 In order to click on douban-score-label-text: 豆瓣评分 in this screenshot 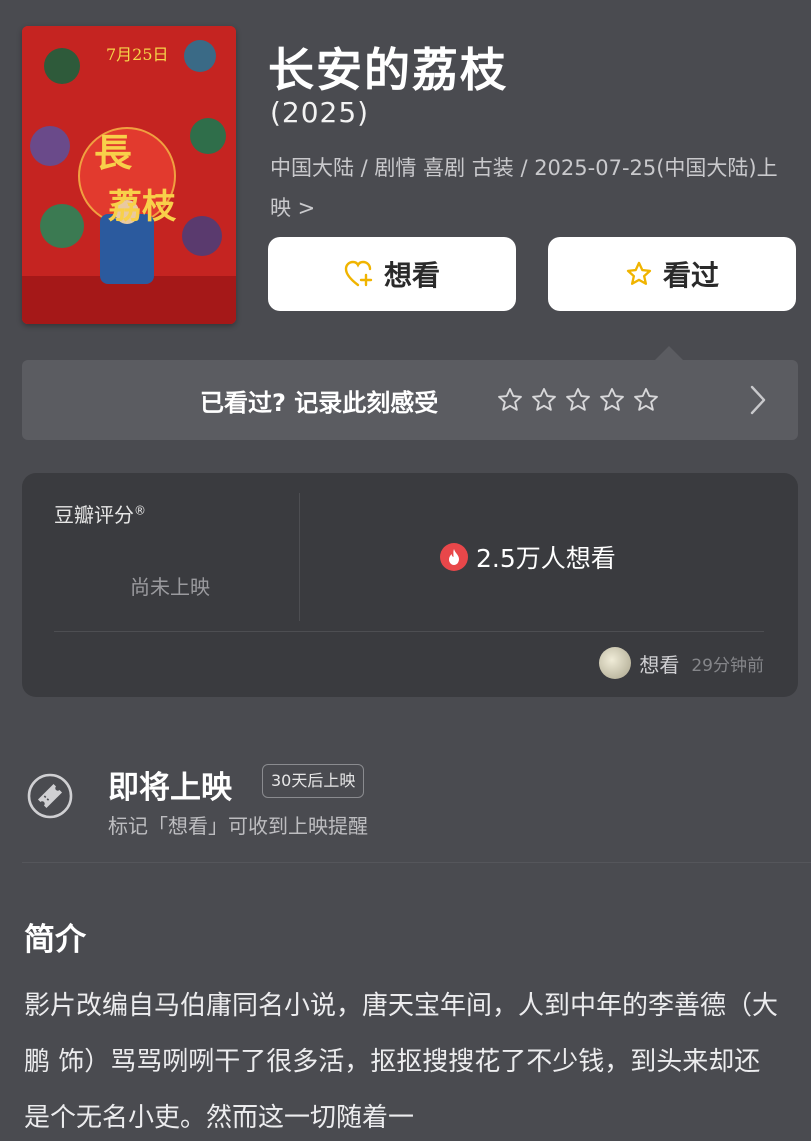, I will do `click(94, 515)`.